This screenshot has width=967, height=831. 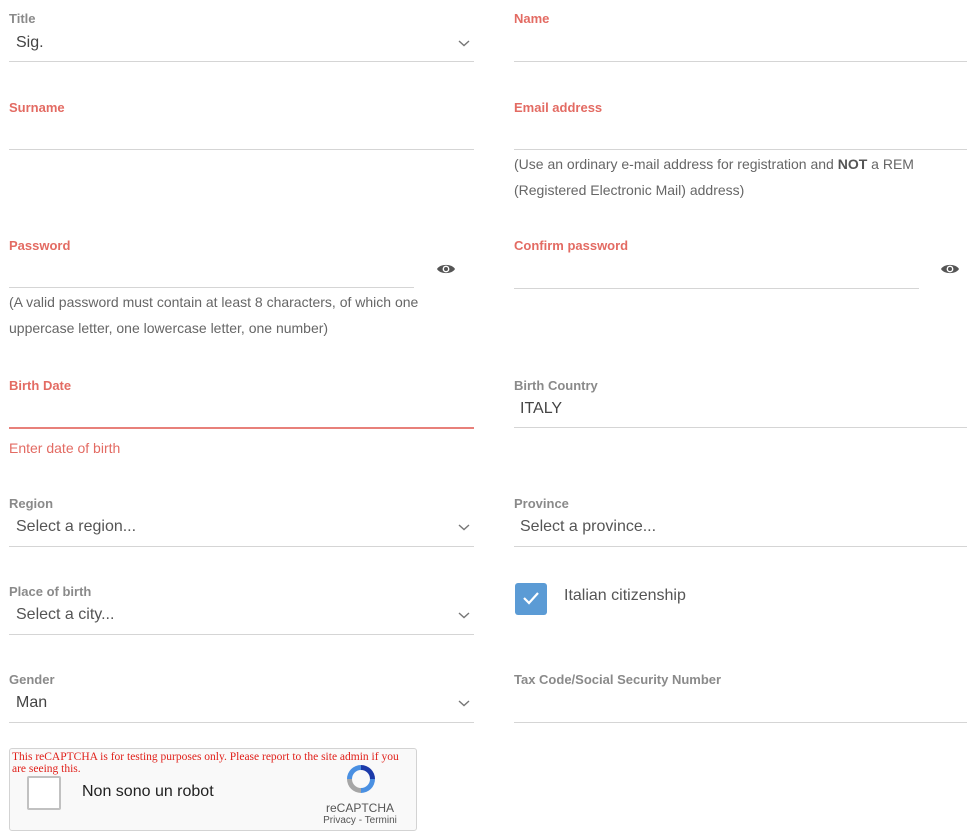 I want to click on email-label: Email address, so click(x=558, y=107).